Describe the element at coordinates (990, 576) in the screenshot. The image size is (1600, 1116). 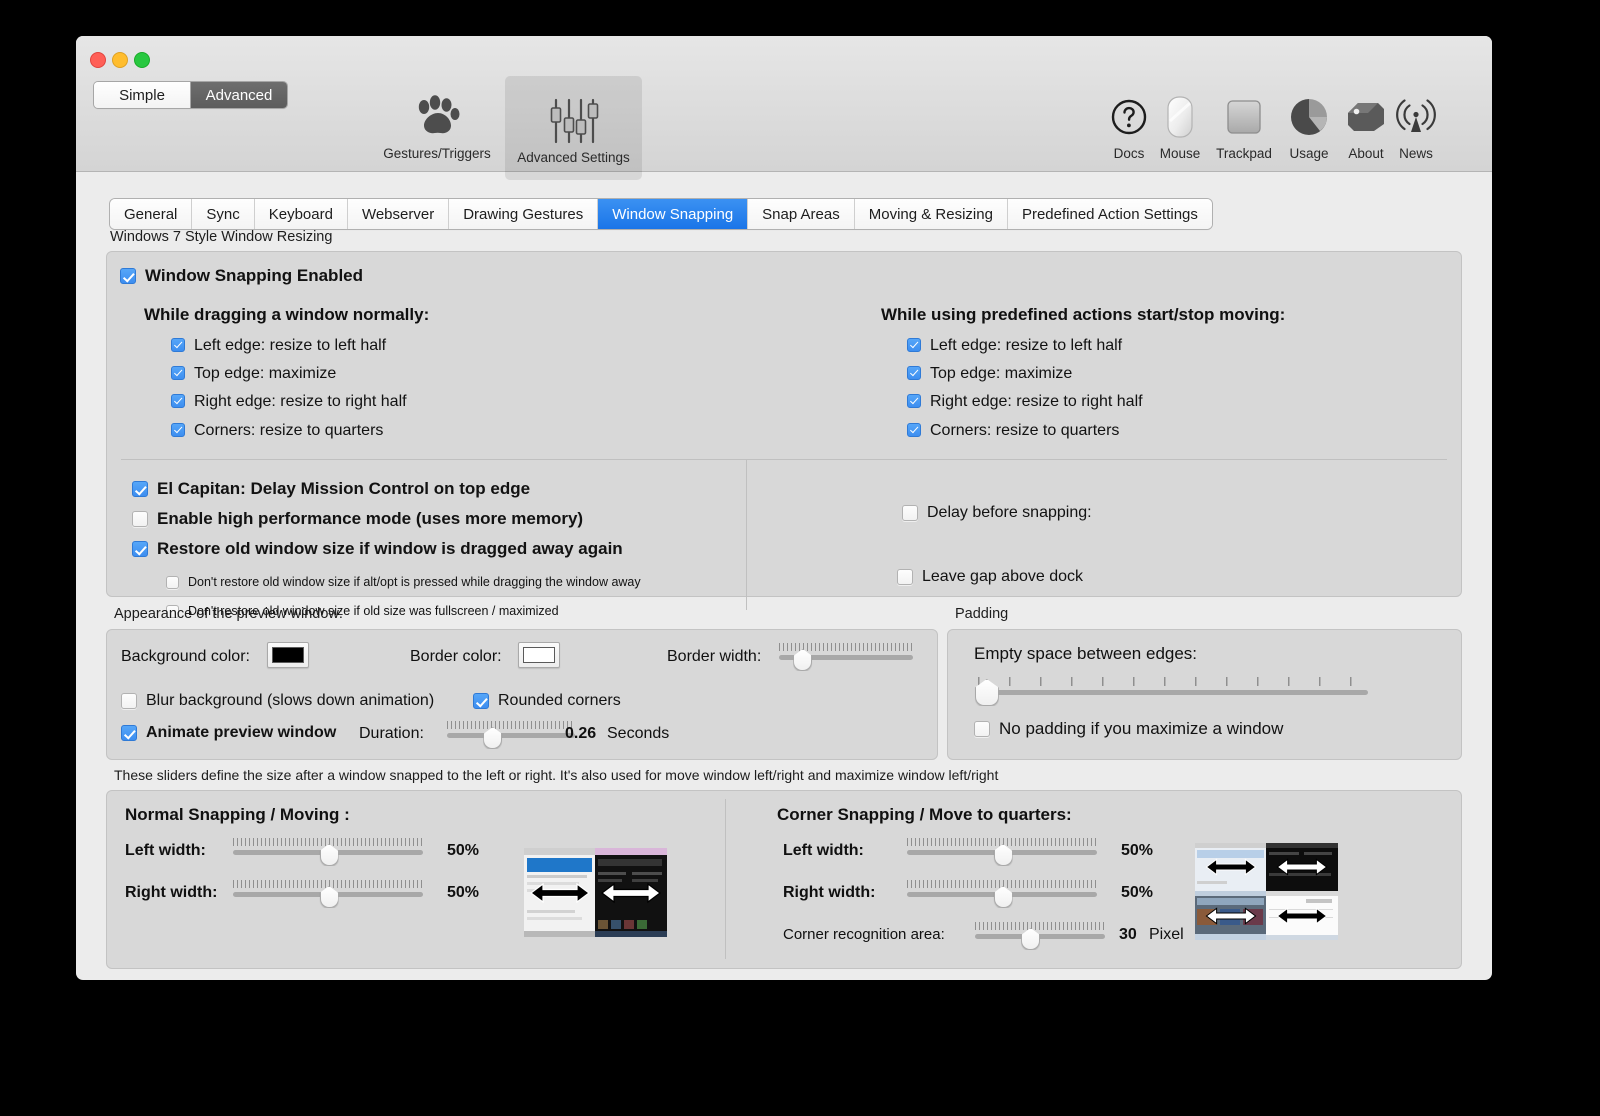
I see `checkbox-leave-gap-above-dock: Leave gap above dock` at that location.